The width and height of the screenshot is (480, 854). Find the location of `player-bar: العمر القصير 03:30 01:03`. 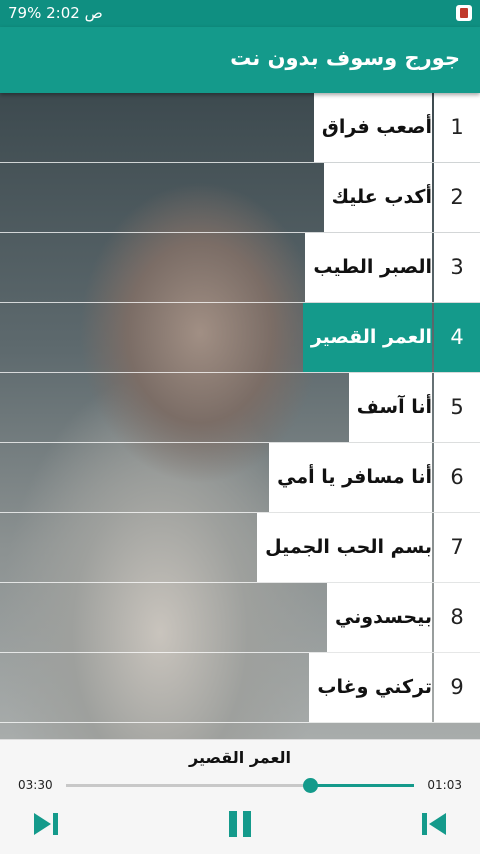

player-bar: العمر القصير 03:30 01:03 is located at coordinates (240, 796).